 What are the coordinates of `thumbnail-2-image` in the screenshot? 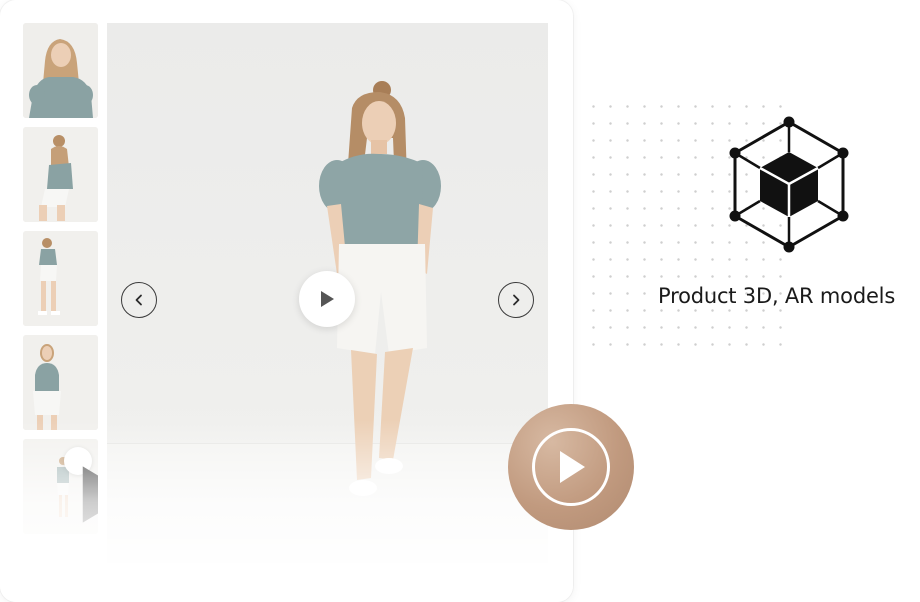 It's located at (60, 174).